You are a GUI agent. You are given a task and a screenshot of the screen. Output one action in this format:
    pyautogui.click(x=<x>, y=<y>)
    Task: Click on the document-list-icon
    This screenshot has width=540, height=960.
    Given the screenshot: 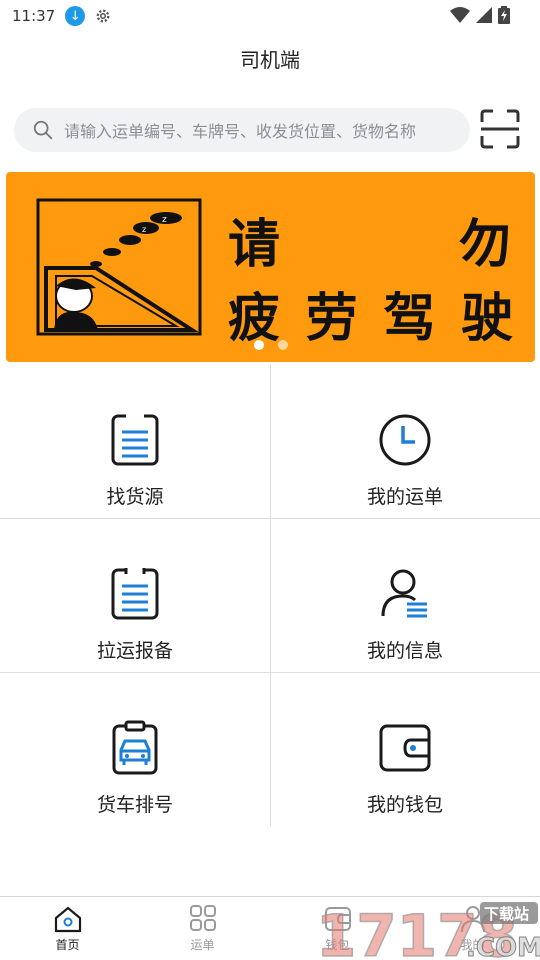 What is the action you would take?
    pyautogui.click(x=135, y=439)
    